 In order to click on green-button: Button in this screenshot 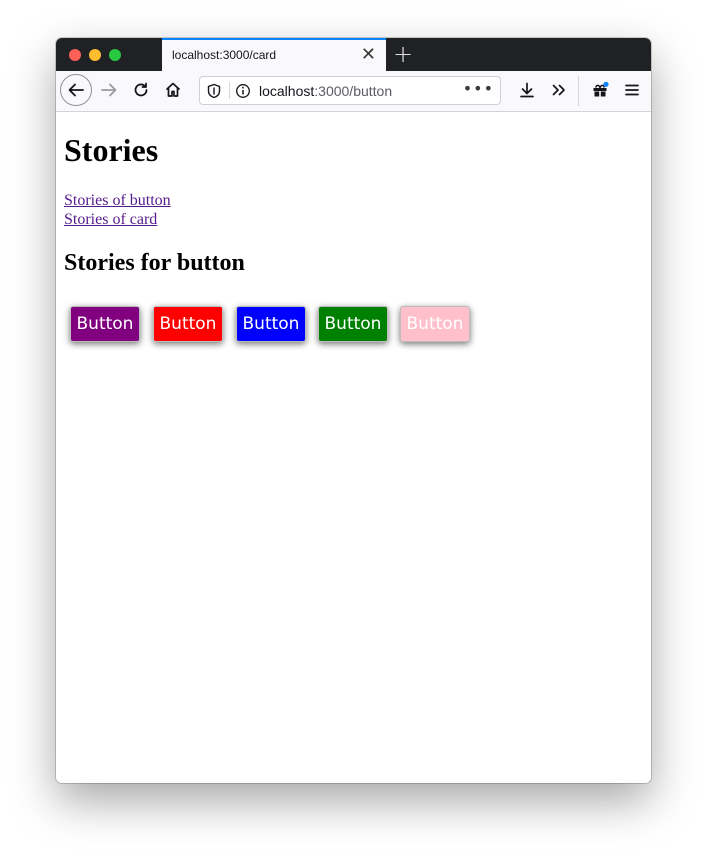, I will do `click(353, 324)`.